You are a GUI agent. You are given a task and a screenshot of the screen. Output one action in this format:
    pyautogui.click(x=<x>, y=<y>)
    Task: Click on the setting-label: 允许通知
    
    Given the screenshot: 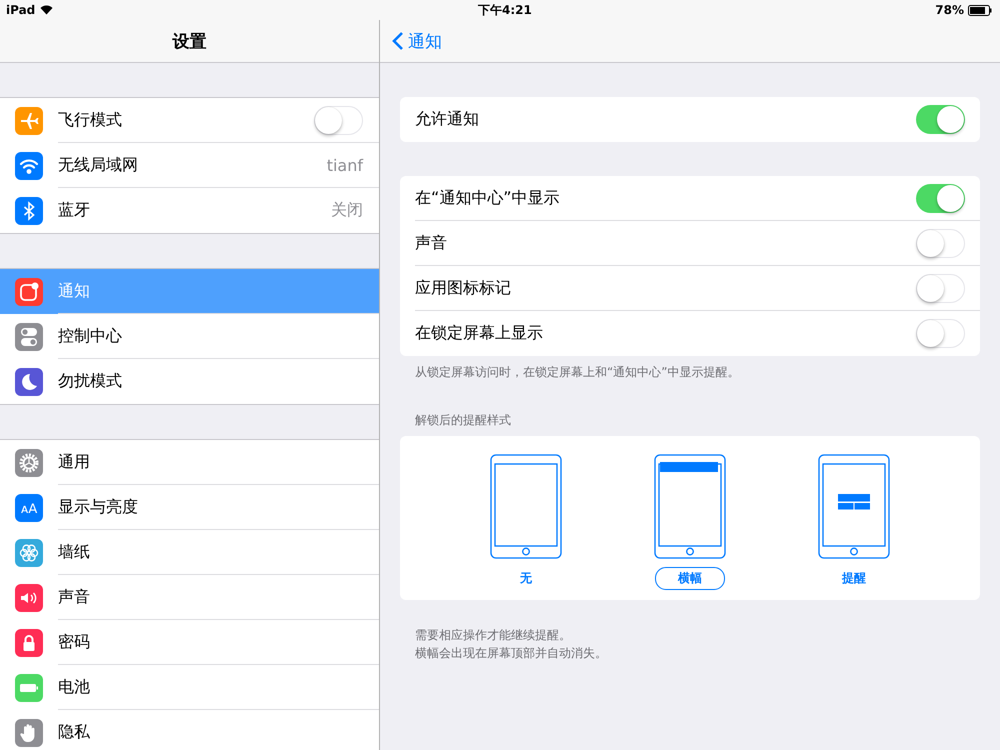 What is the action you would take?
    pyautogui.click(x=447, y=119)
    